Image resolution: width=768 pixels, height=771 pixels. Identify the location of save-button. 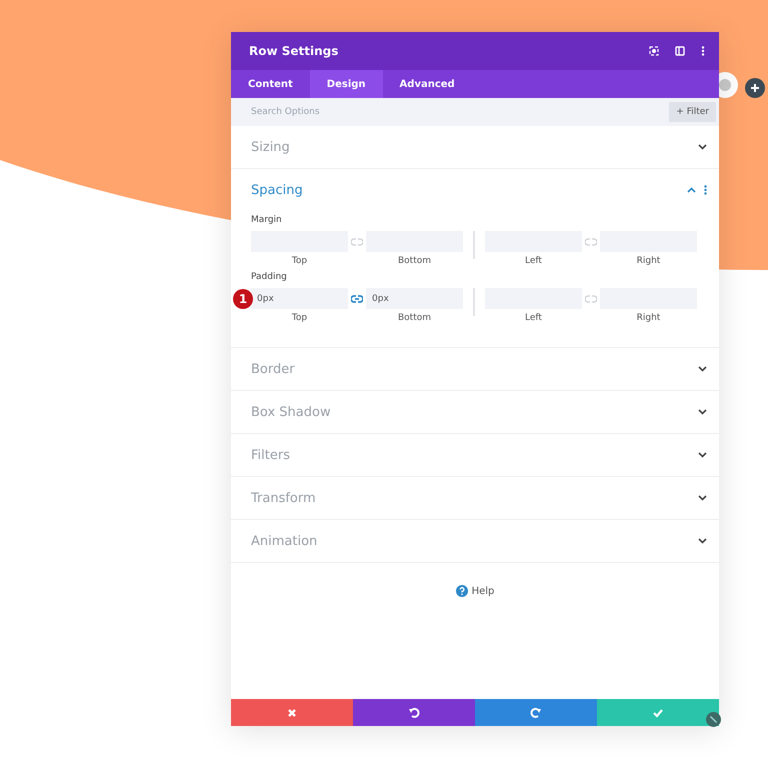
(658, 712).